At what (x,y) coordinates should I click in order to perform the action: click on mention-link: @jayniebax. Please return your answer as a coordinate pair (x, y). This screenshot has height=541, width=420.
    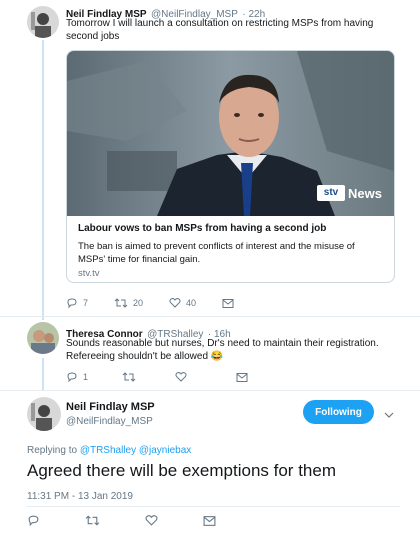
    Looking at the image, I should click on (165, 450).